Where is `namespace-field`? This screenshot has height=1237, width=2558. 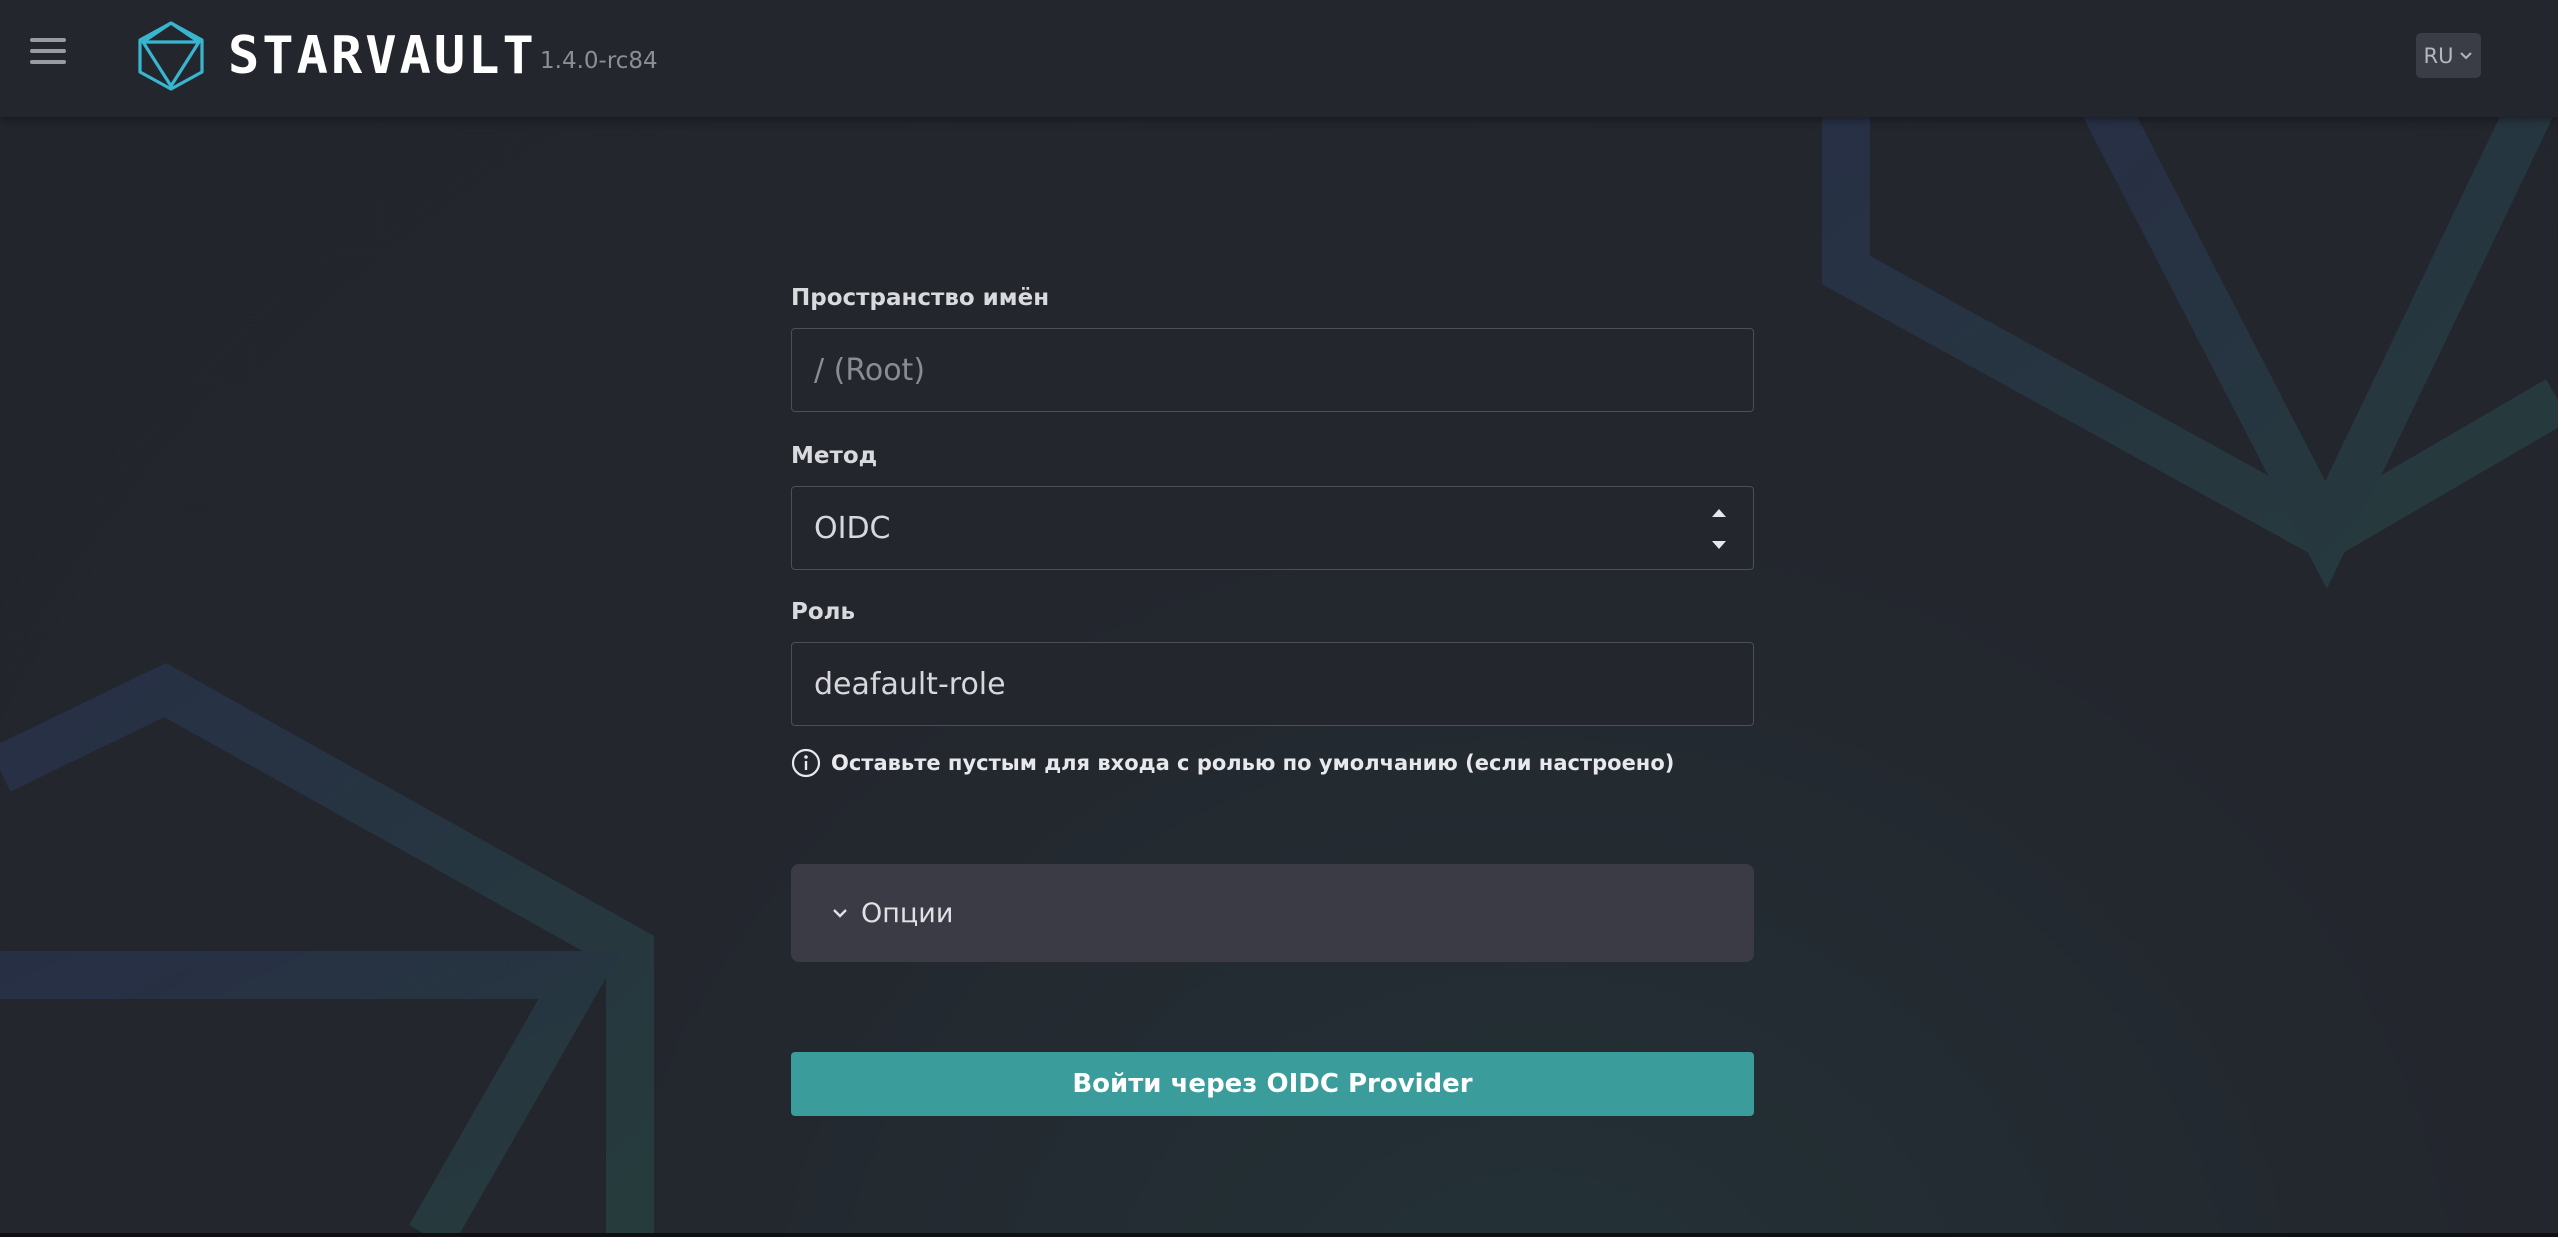 namespace-field is located at coordinates (1272, 370).